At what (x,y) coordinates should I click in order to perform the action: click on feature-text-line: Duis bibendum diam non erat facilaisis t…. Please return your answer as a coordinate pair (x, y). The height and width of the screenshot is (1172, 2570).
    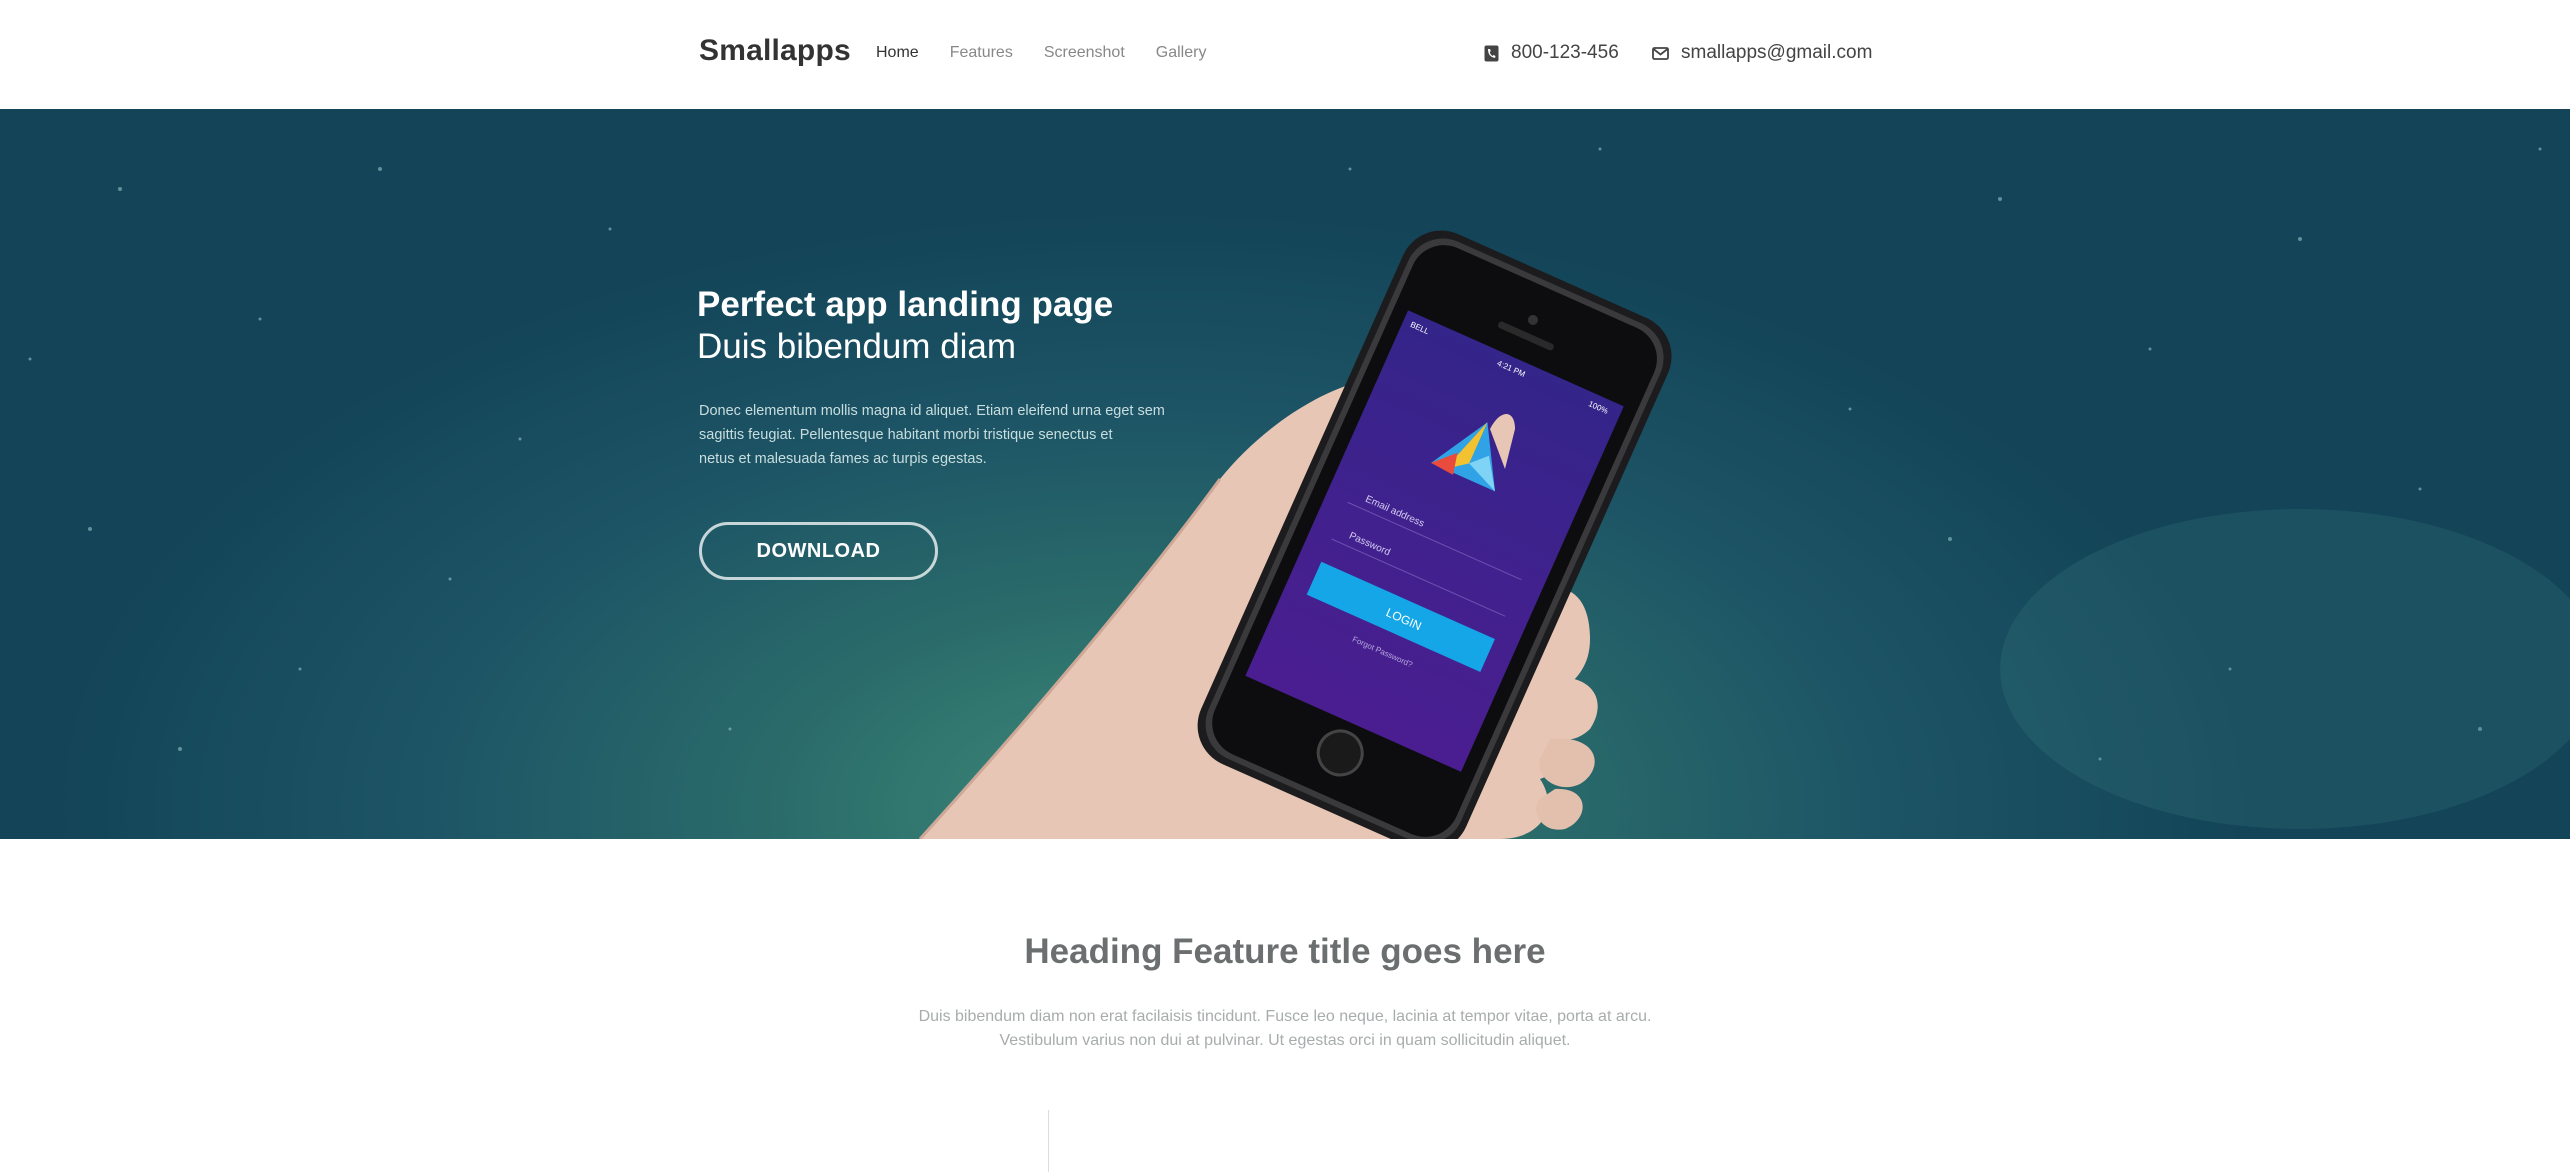
    Looking at the image, I should click on (1285, 1016).